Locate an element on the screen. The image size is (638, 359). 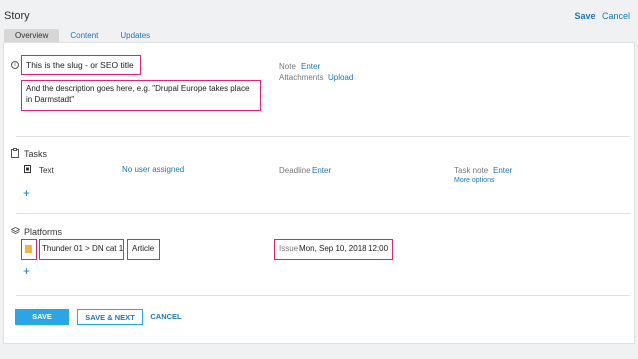
task-name: Text is located at coordinates (46, 170).